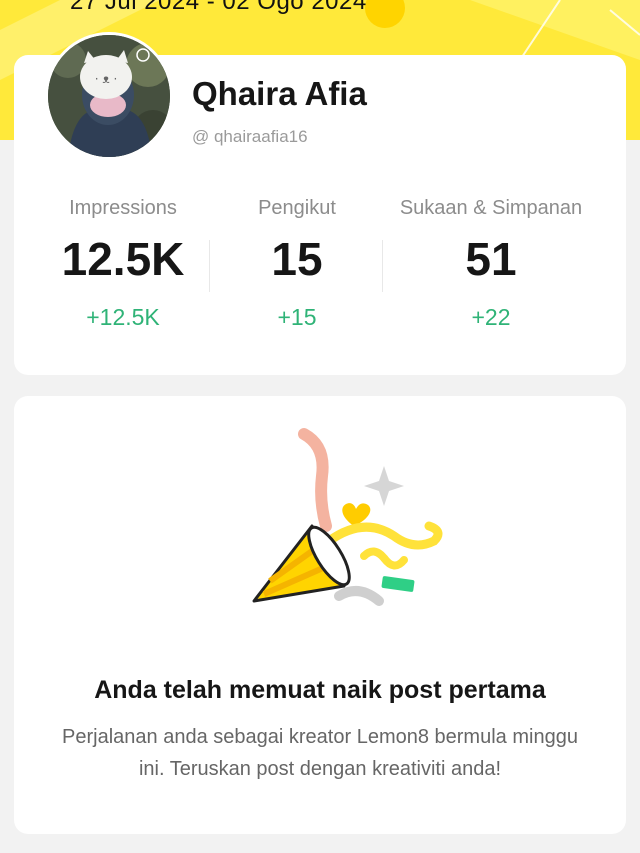  Describe the element at coordinates (106, 79) in the screenshot. I see `svg-text: · ᴥ ·` at that location.